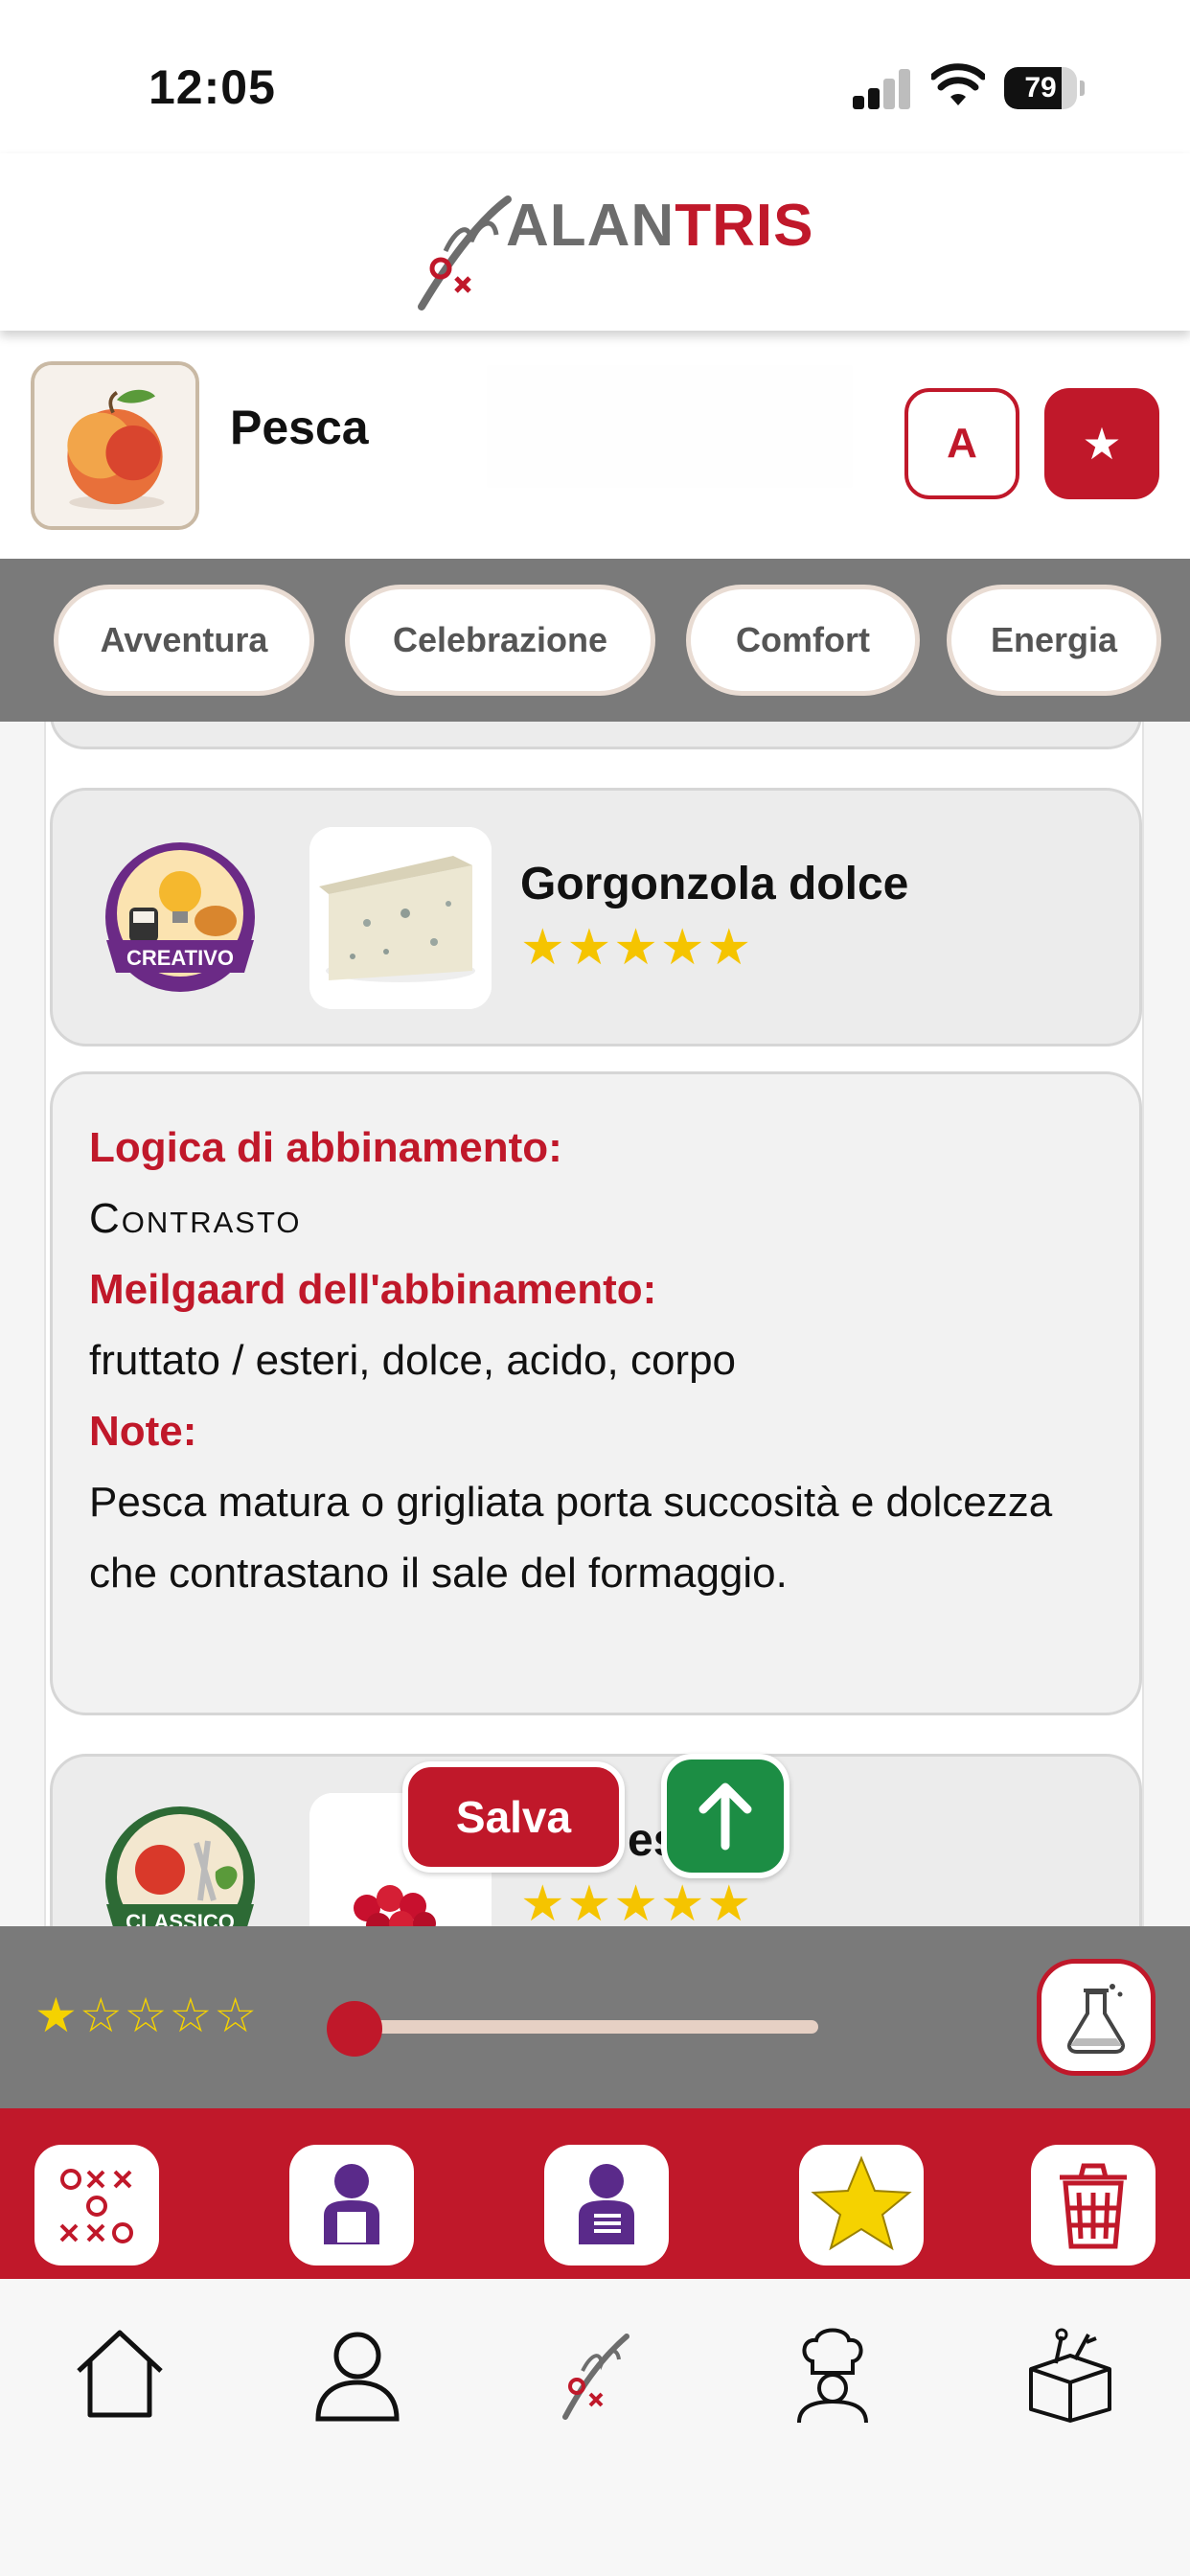 The height and width of the screenshot is (2576, 1190). I want to click on tictactoe-button, so click(97, 2205).